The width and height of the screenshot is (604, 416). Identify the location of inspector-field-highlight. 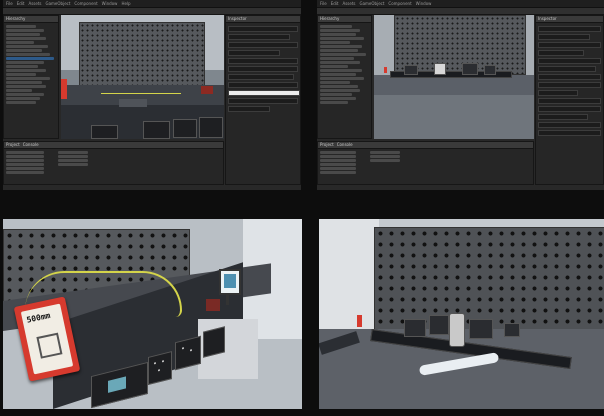
(264, 93).